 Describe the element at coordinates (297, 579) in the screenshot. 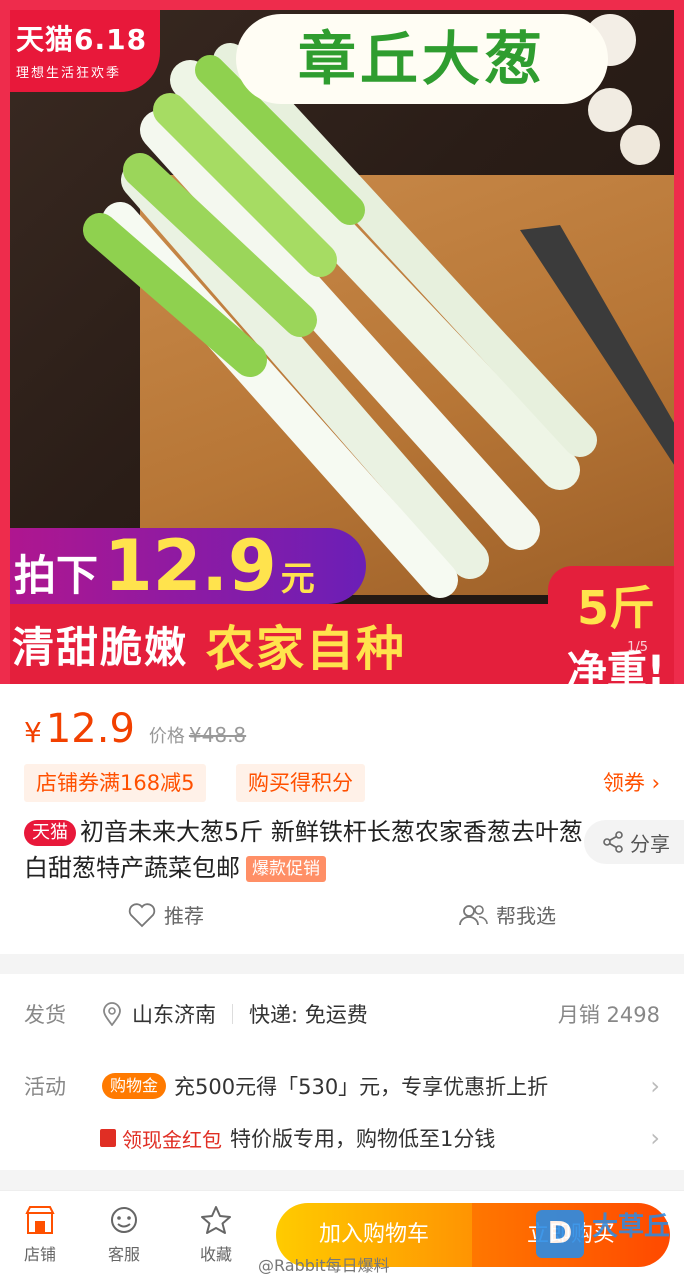

I see `hero-price-unit: 元` at that location.